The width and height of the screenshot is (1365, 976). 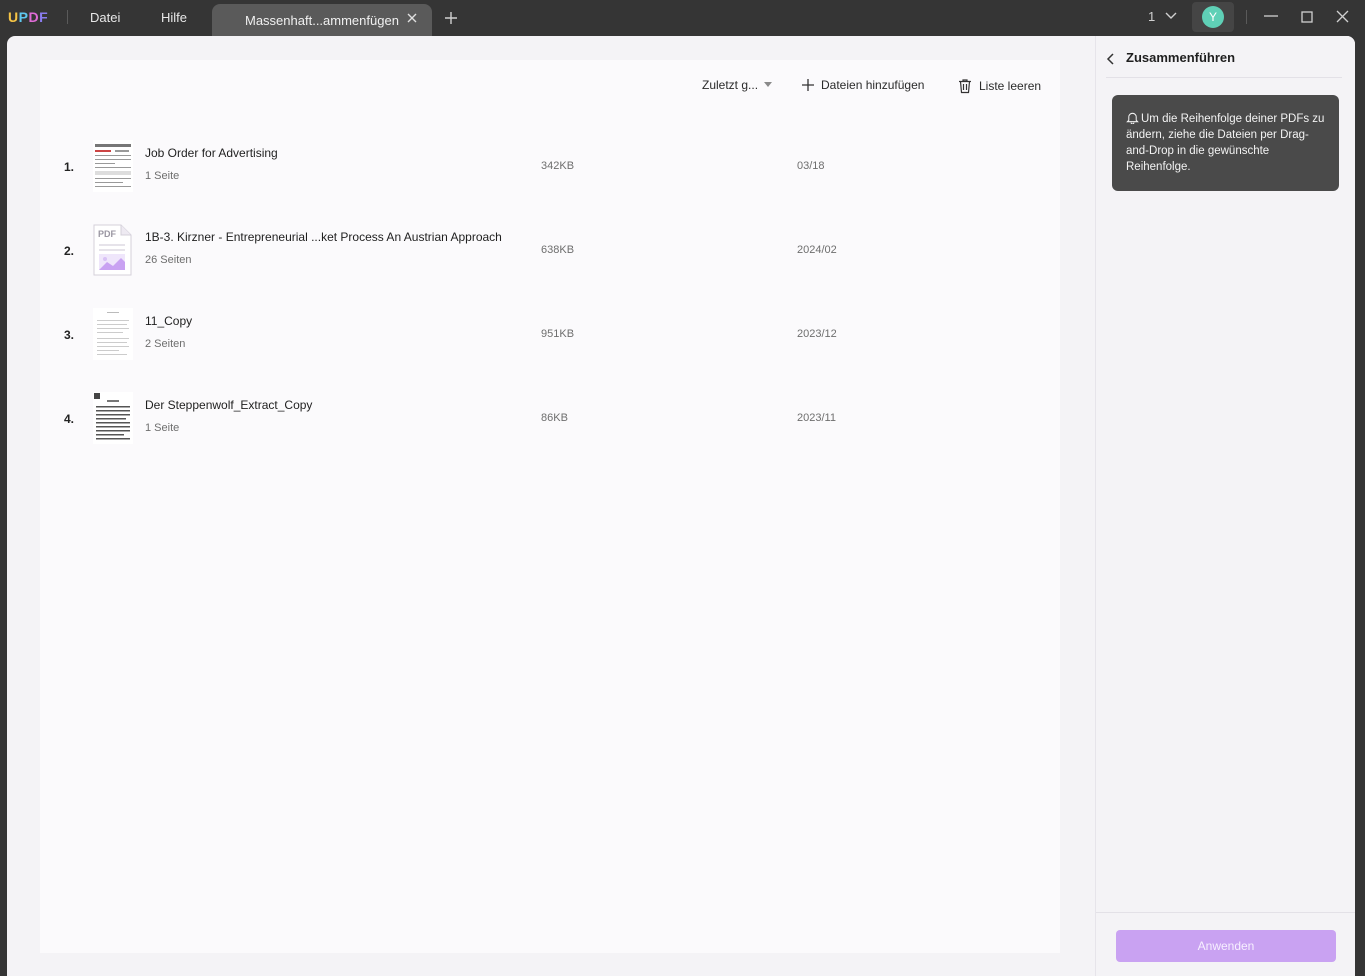 I want to click on chevron-down-icon, so click(x=1171, y=15).